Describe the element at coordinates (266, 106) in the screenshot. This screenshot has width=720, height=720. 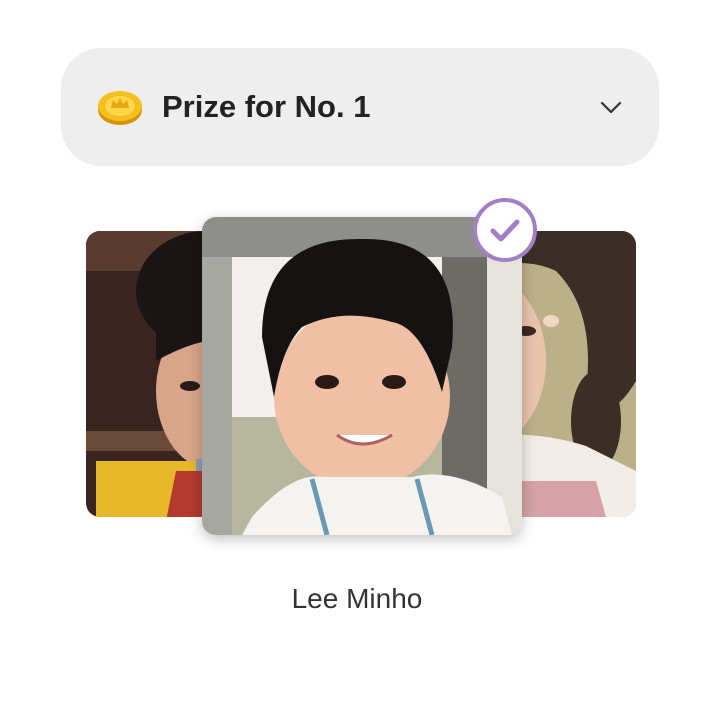
I see `prize-title: Prize for No. 1` at that location.